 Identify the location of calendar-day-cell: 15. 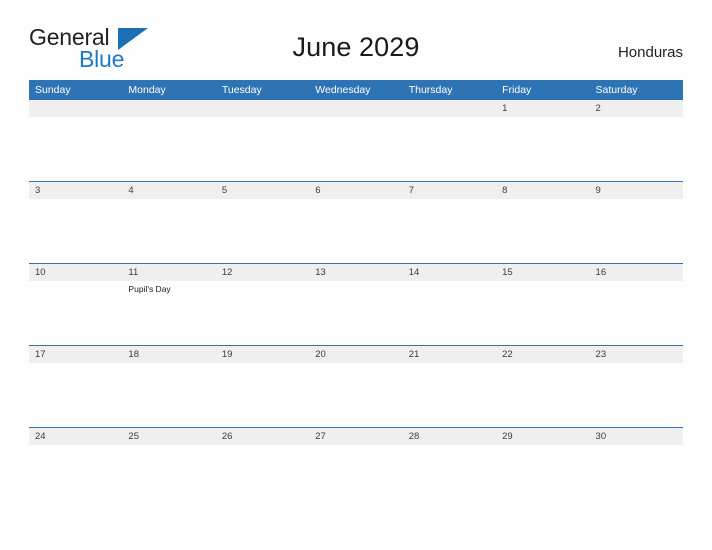
(543, 304).